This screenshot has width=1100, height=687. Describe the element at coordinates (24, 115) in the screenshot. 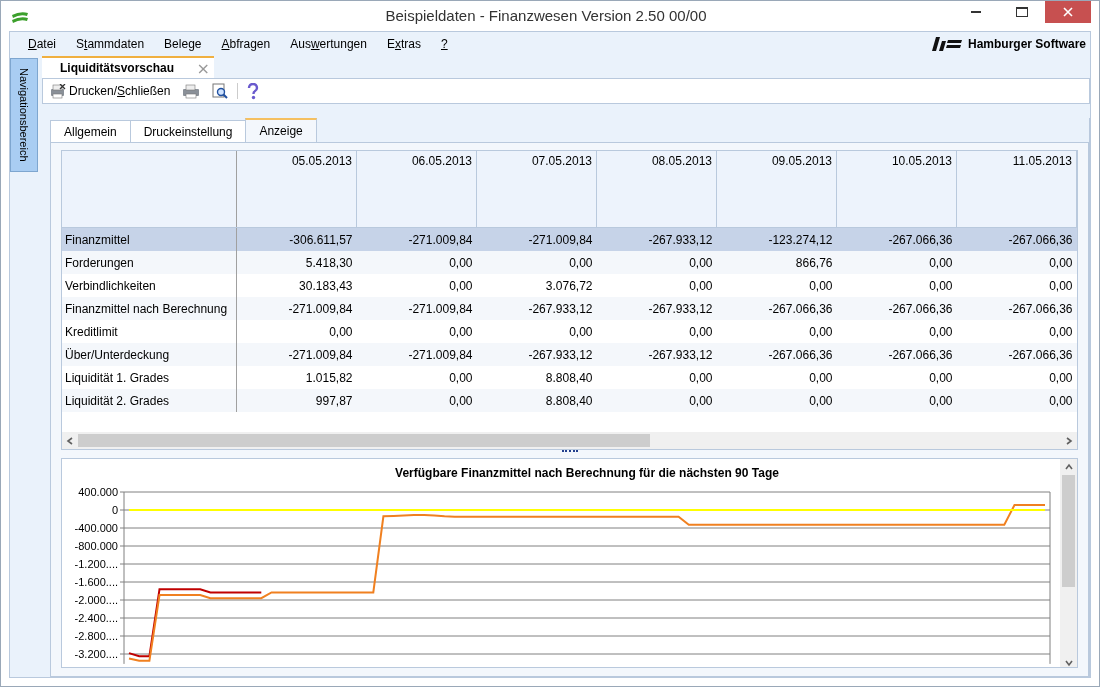

I see `navigation-tab: Navigationsbereich` at that location.